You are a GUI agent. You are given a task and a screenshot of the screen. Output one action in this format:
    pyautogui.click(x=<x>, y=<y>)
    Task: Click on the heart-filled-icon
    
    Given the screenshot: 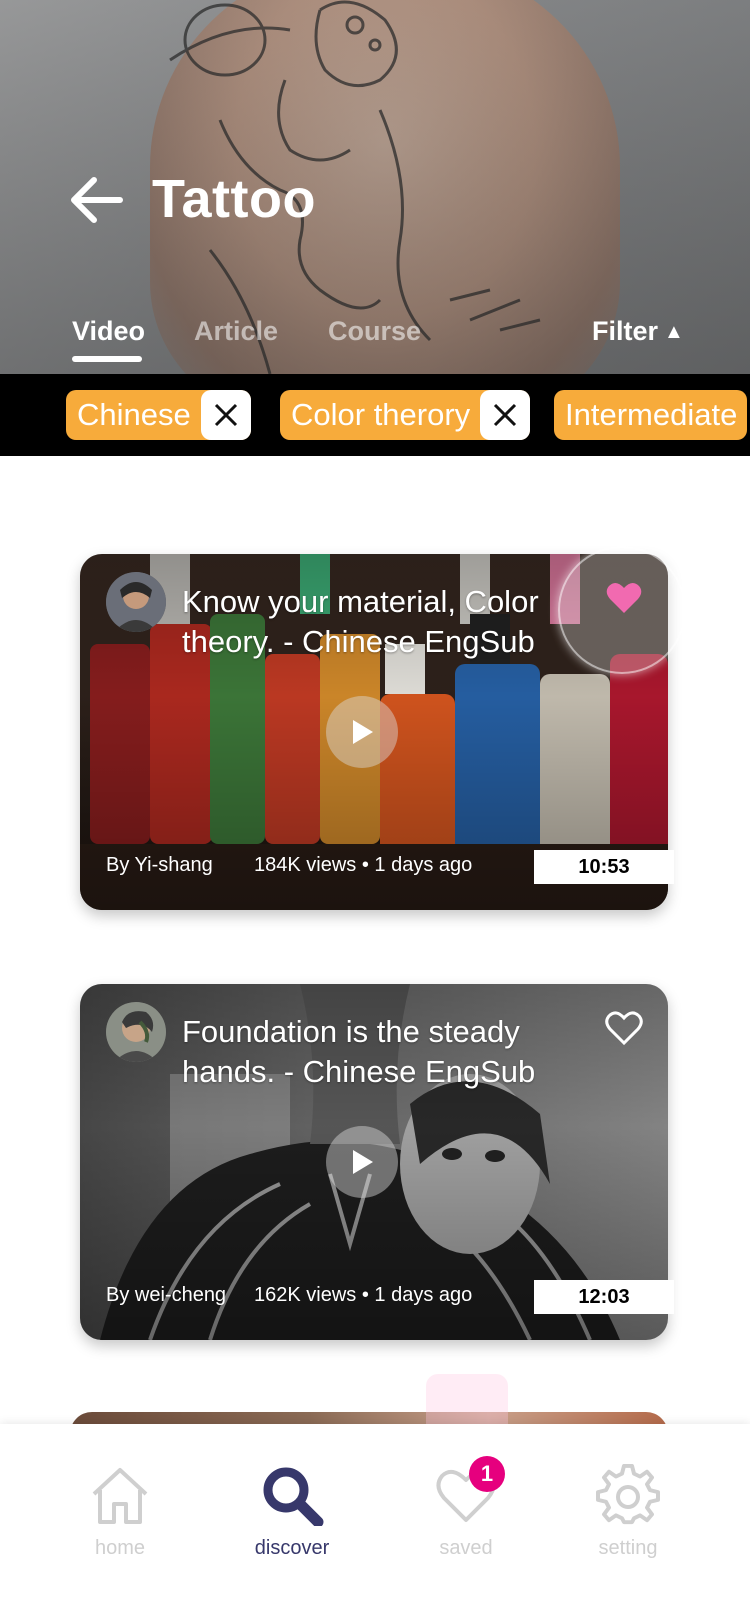 What is the action you would take?
    pyautogui.click(x=624, y=598)
    